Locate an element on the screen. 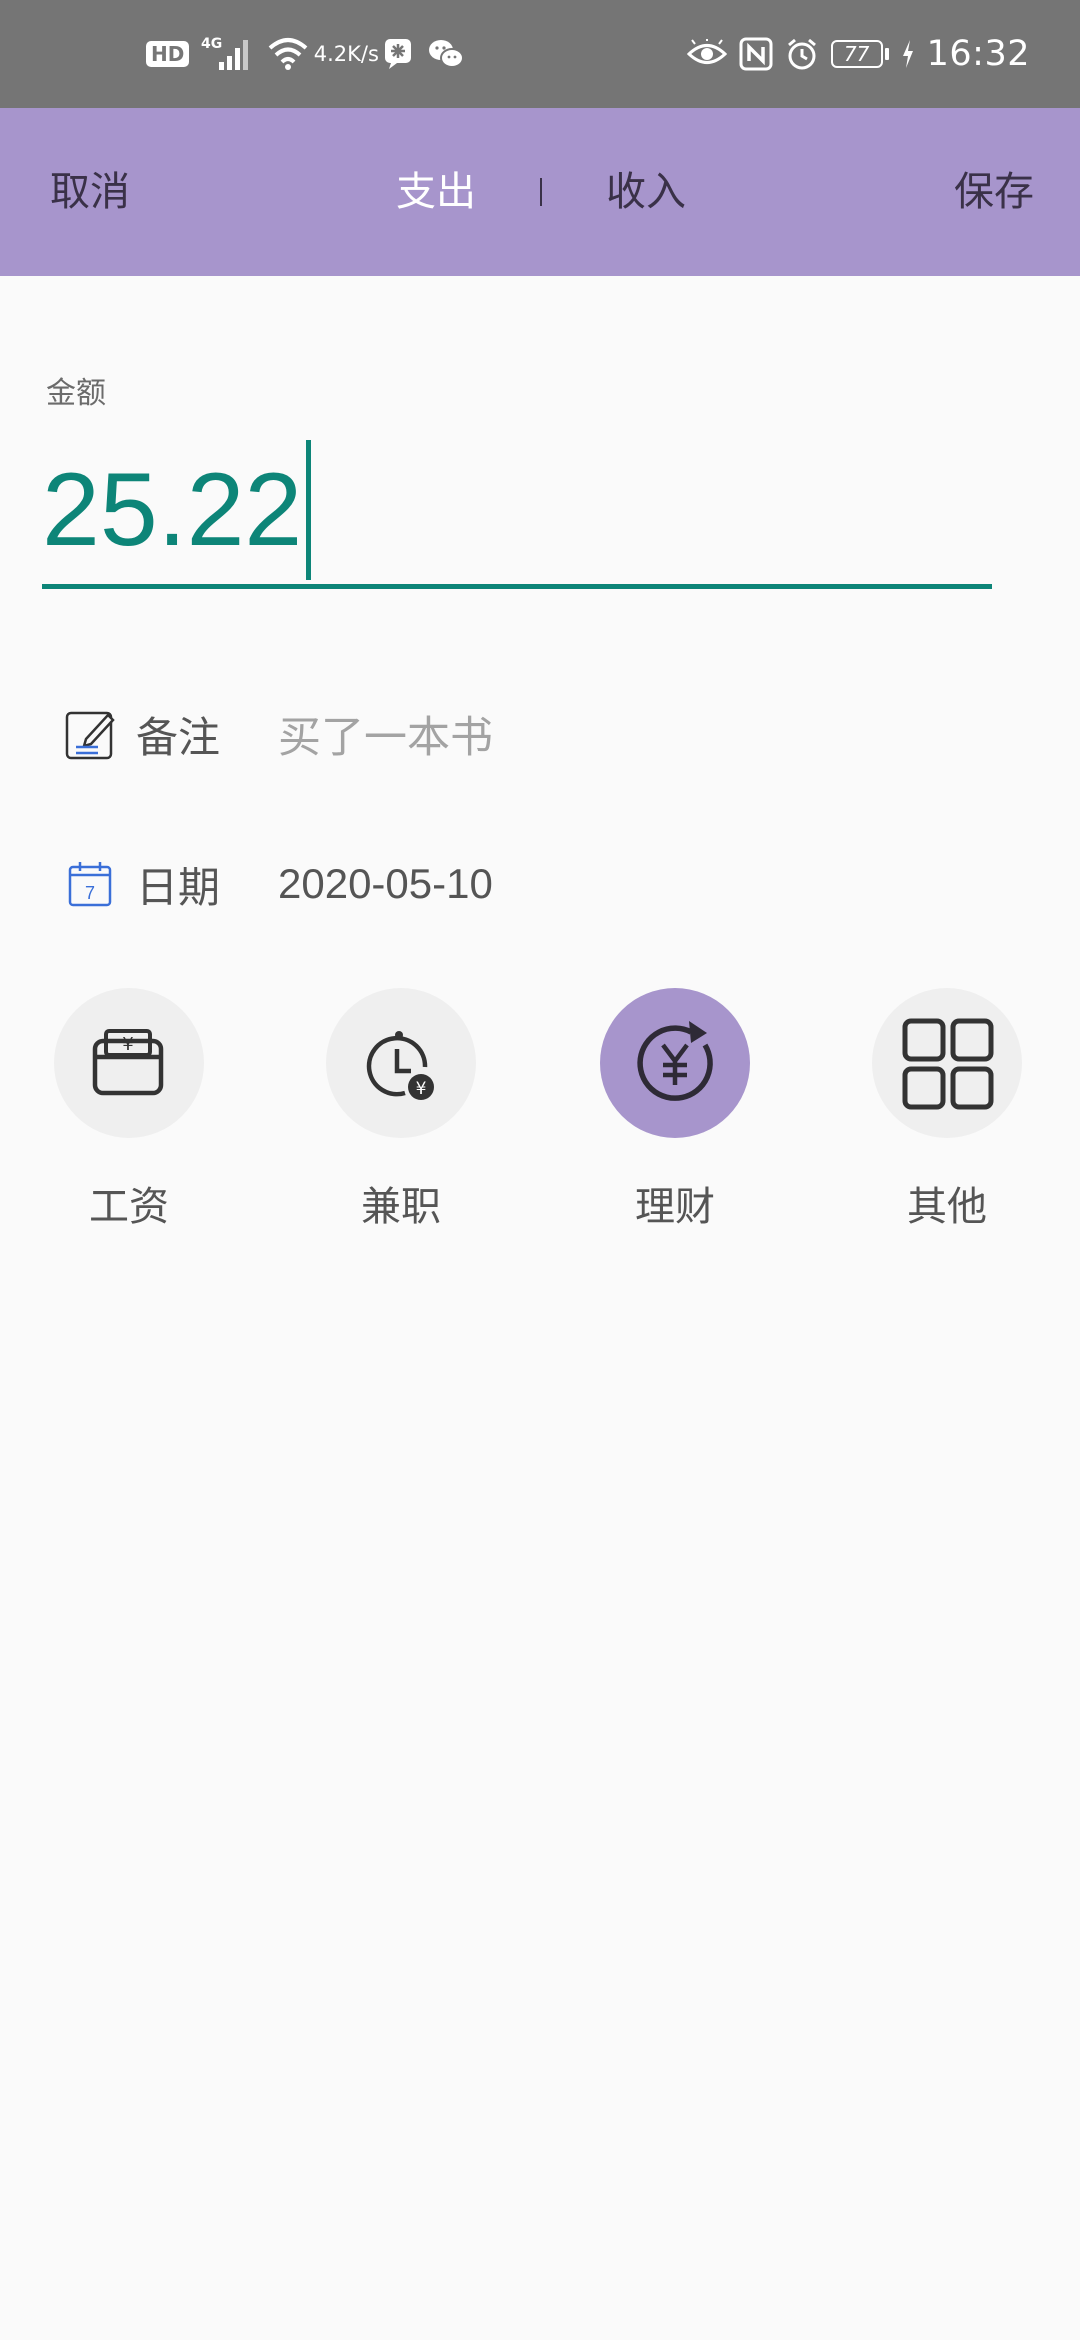 This screenshot has height=2340, width=1080. cancel-button: 取消 is located at coordinates (90, 192).